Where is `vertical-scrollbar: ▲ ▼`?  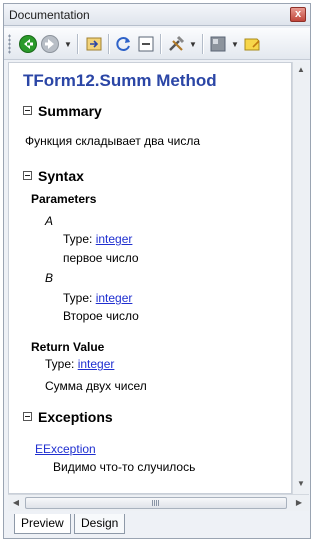 vertical-scrollbar: ▲ ▼ is located at coordinates (300, 278).